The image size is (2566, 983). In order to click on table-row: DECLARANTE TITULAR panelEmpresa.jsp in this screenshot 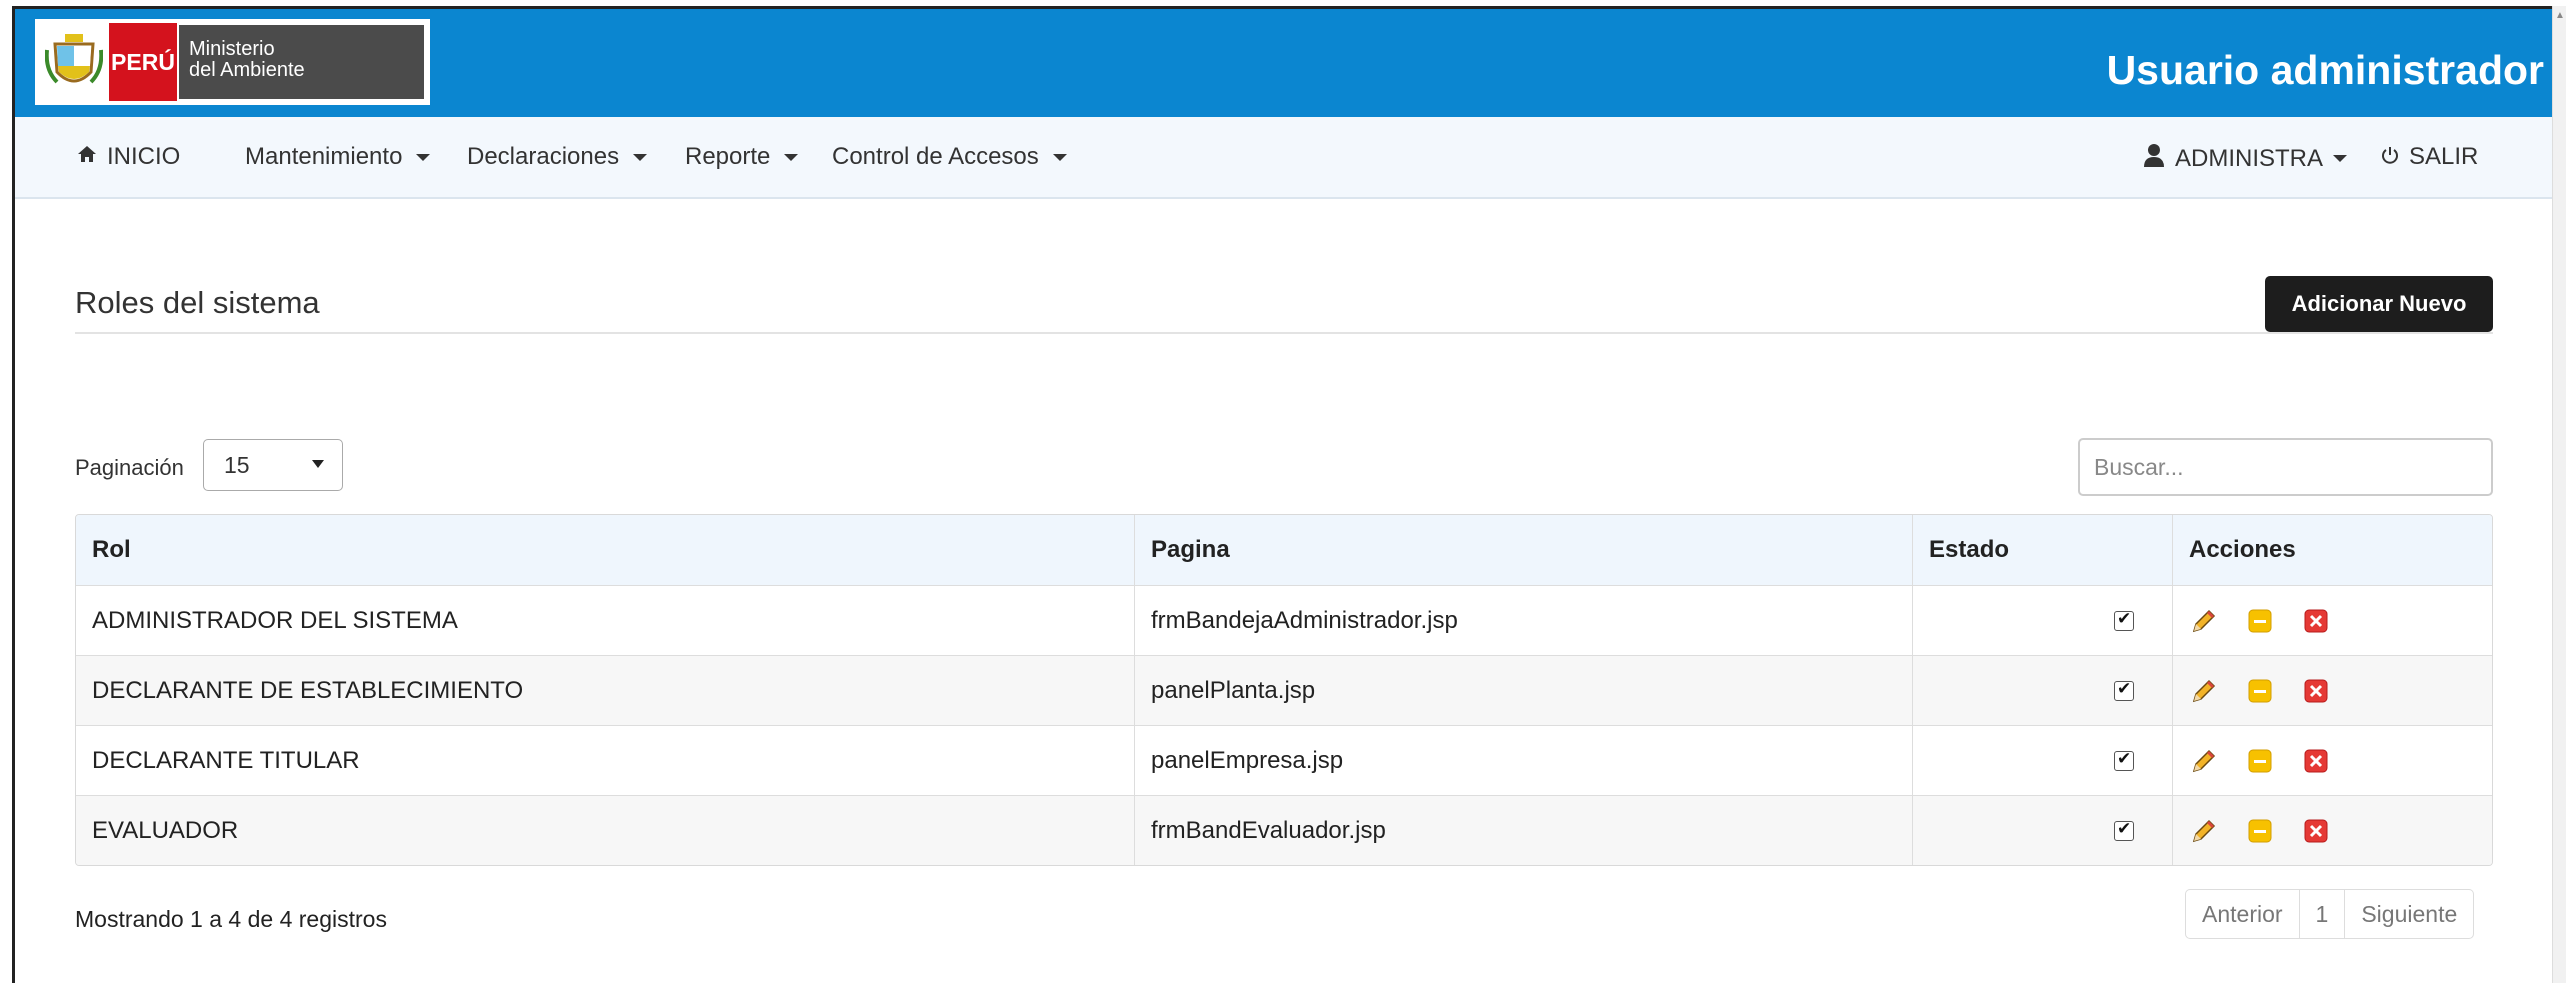, I will do `click(1284, 760)`.